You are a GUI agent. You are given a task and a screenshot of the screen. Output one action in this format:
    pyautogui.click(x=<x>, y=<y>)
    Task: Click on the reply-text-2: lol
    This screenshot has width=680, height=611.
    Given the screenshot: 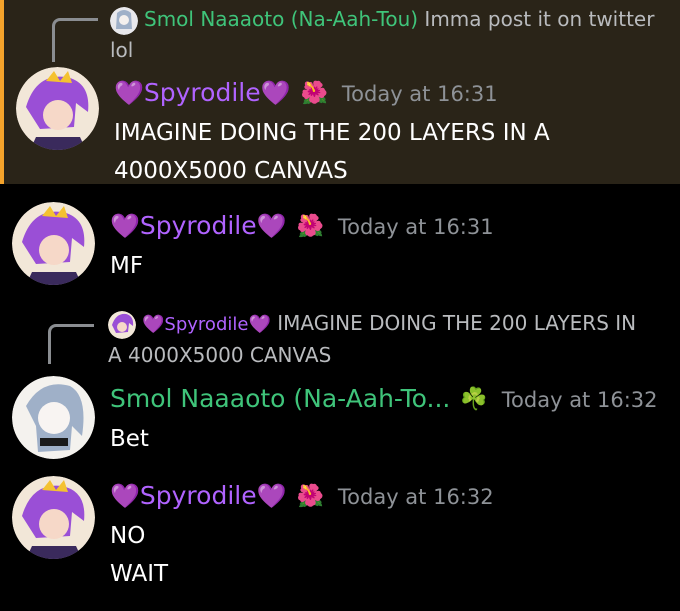 What is the action you would take?
    pyautogui.click(x=122, y=49)
    